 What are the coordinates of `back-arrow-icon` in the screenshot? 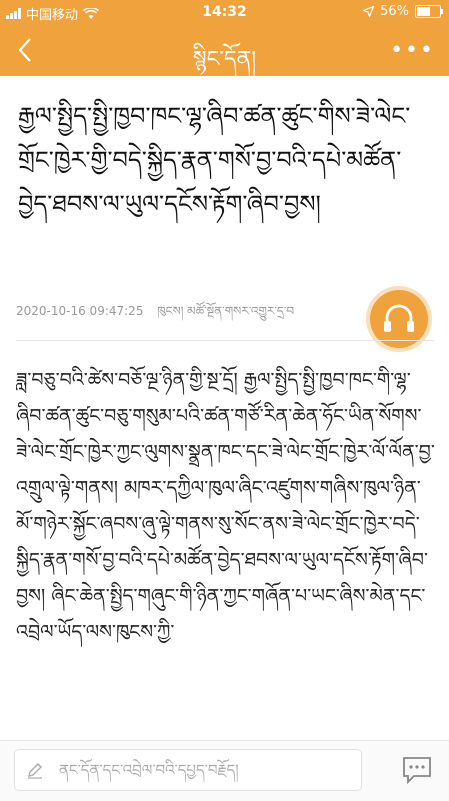 It's located at (27, 50).